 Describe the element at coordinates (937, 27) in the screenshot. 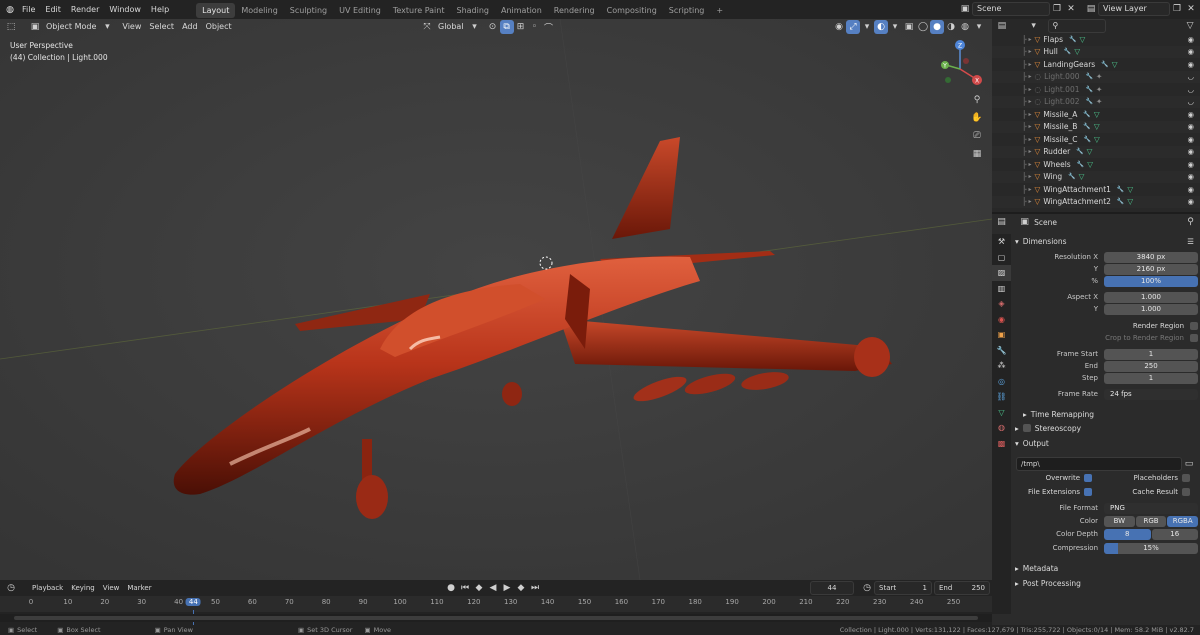

I see `solid-shading-icon: ●` at that location.